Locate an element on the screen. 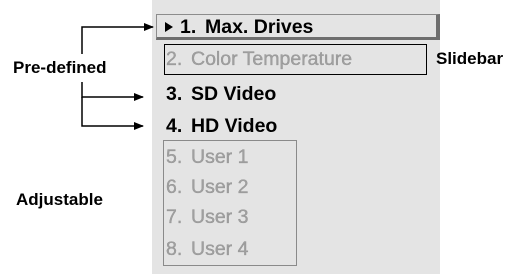 The image size is (525, 274). adjustable-label: Adjustable is located at coordinates (59, 199).